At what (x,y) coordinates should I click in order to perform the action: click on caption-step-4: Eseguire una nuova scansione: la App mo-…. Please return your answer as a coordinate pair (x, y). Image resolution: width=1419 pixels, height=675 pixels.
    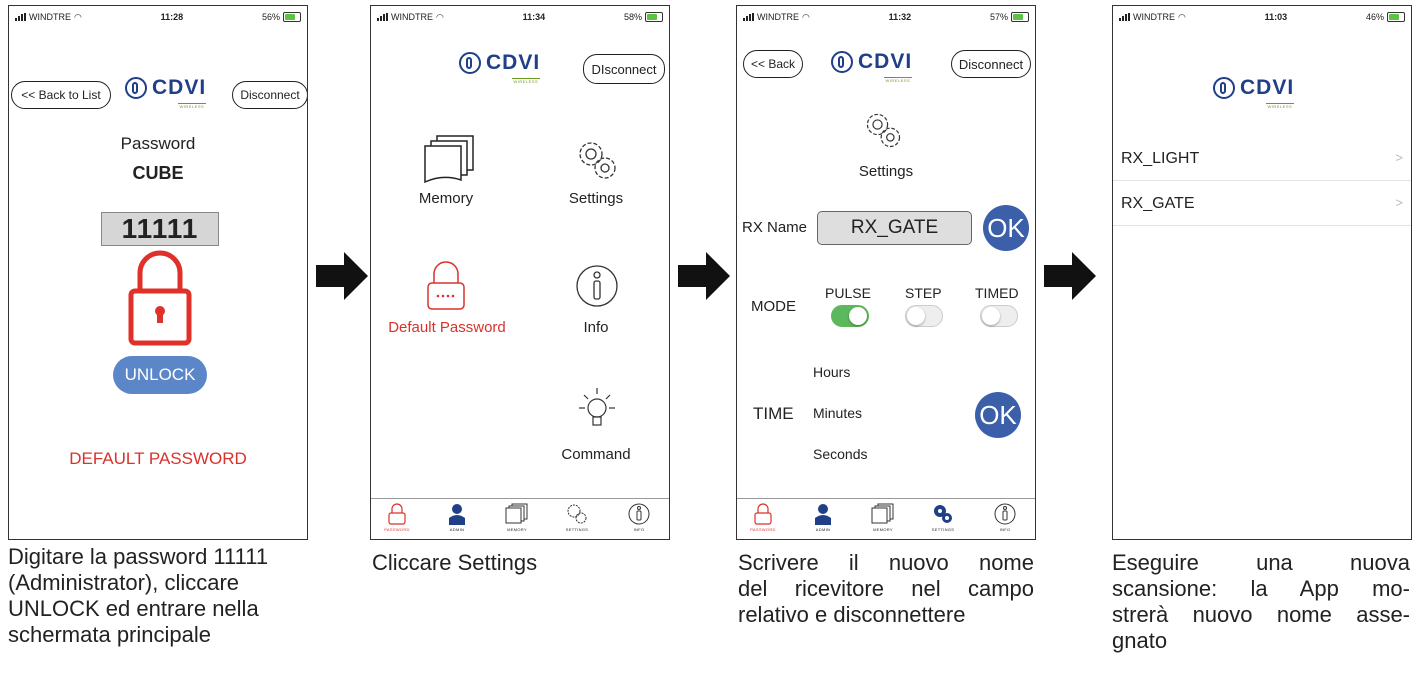
    Looking at the image, I should click on (1261, 601).